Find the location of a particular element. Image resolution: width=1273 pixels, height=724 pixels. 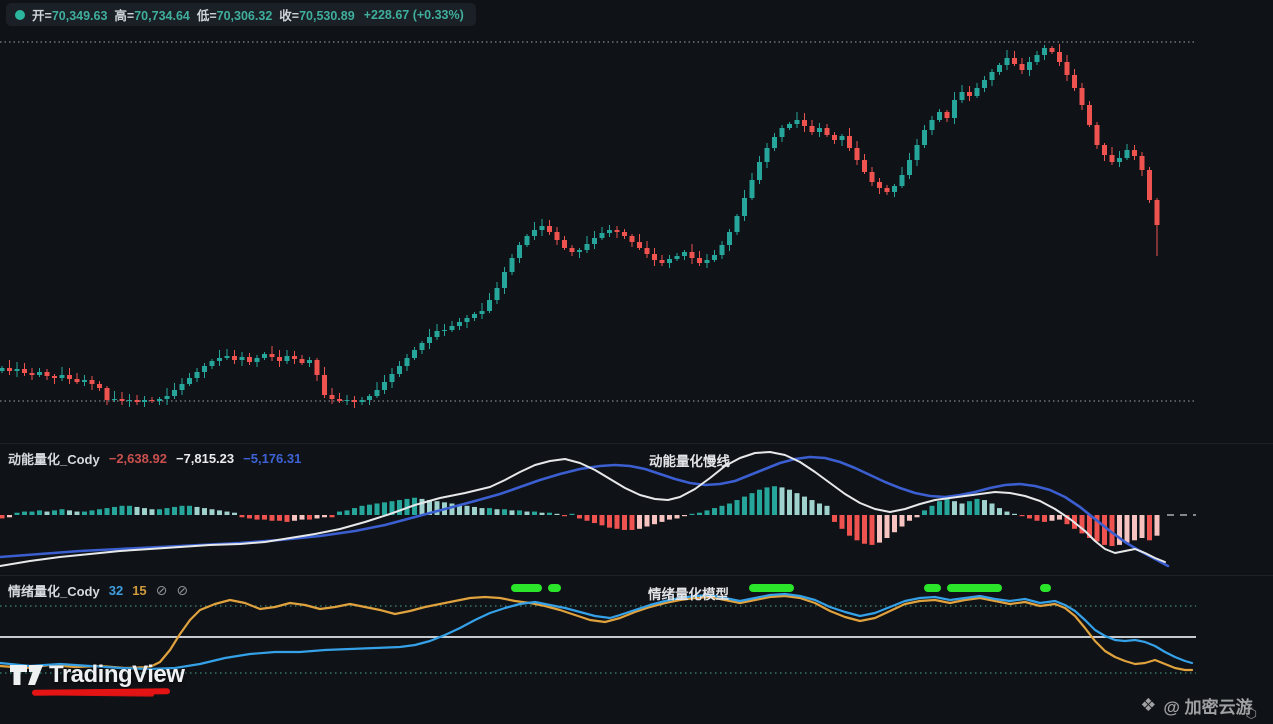

close-label: 收=70,530.89 is located at coordinates (317, 16).